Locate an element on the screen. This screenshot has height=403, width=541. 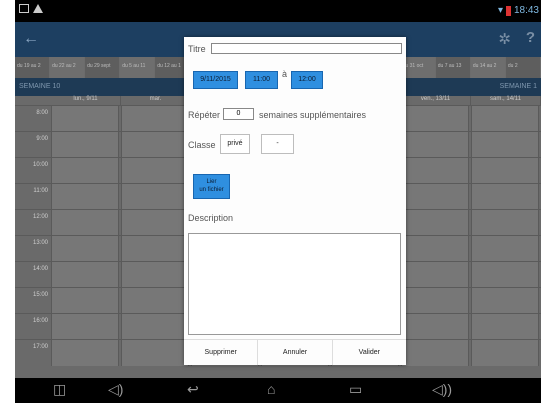
day-header-cell: lun., 9/11 is located at coordinates (86, 100).